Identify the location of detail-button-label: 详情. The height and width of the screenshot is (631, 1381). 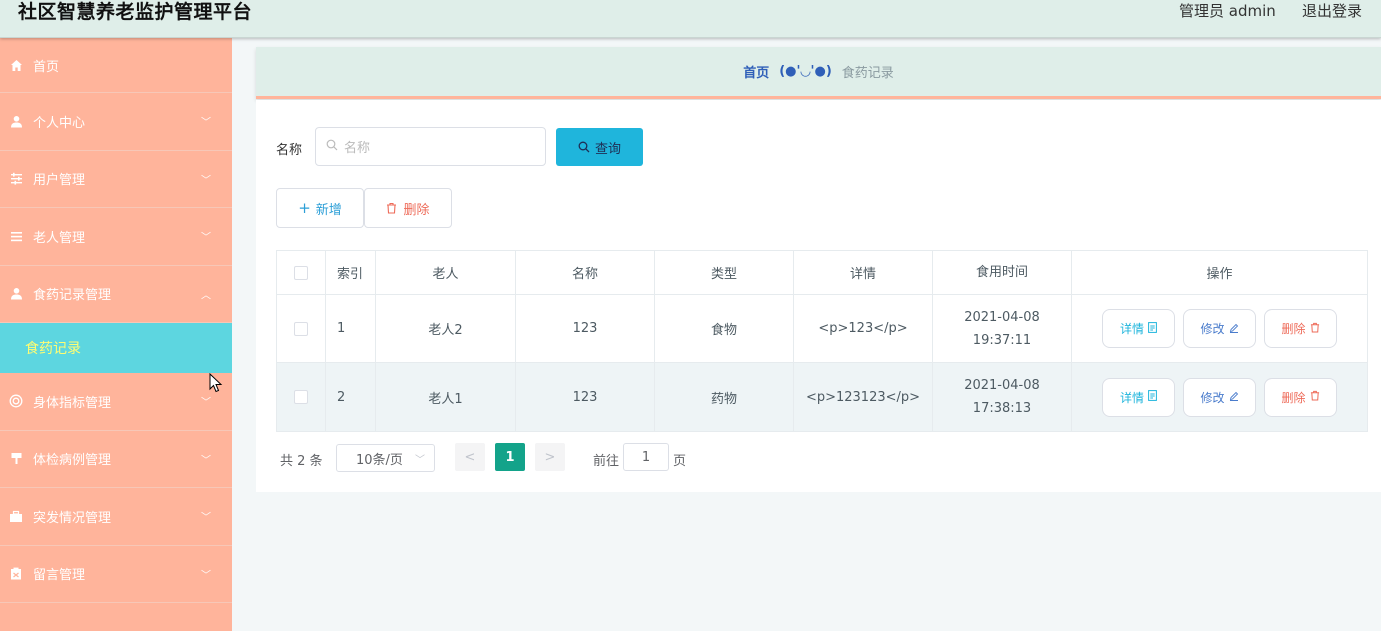
(1131, 397).